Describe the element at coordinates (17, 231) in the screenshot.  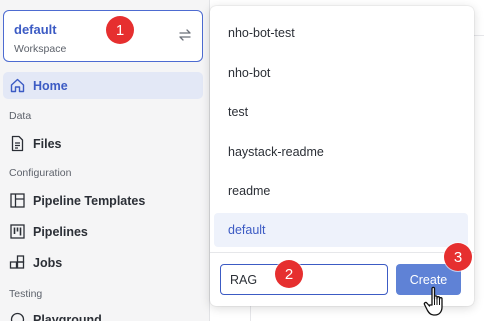
I see `pipeline-icon` at that location.